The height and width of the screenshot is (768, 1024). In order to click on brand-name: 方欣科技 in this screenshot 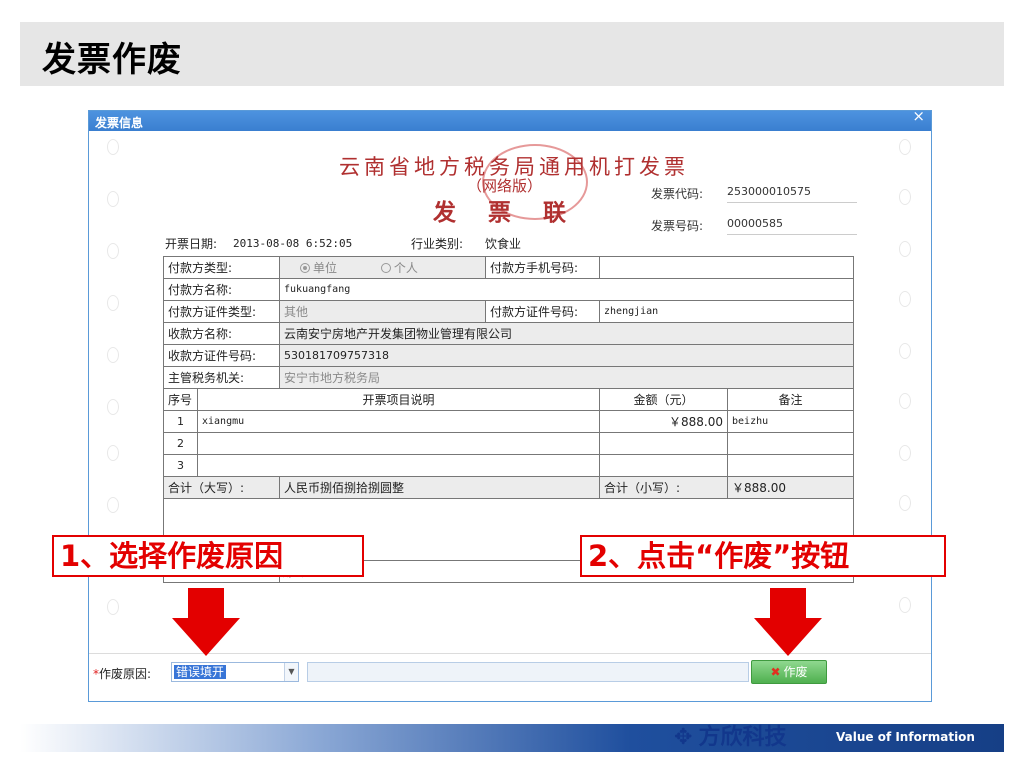, I will do `click(742, 737)`.